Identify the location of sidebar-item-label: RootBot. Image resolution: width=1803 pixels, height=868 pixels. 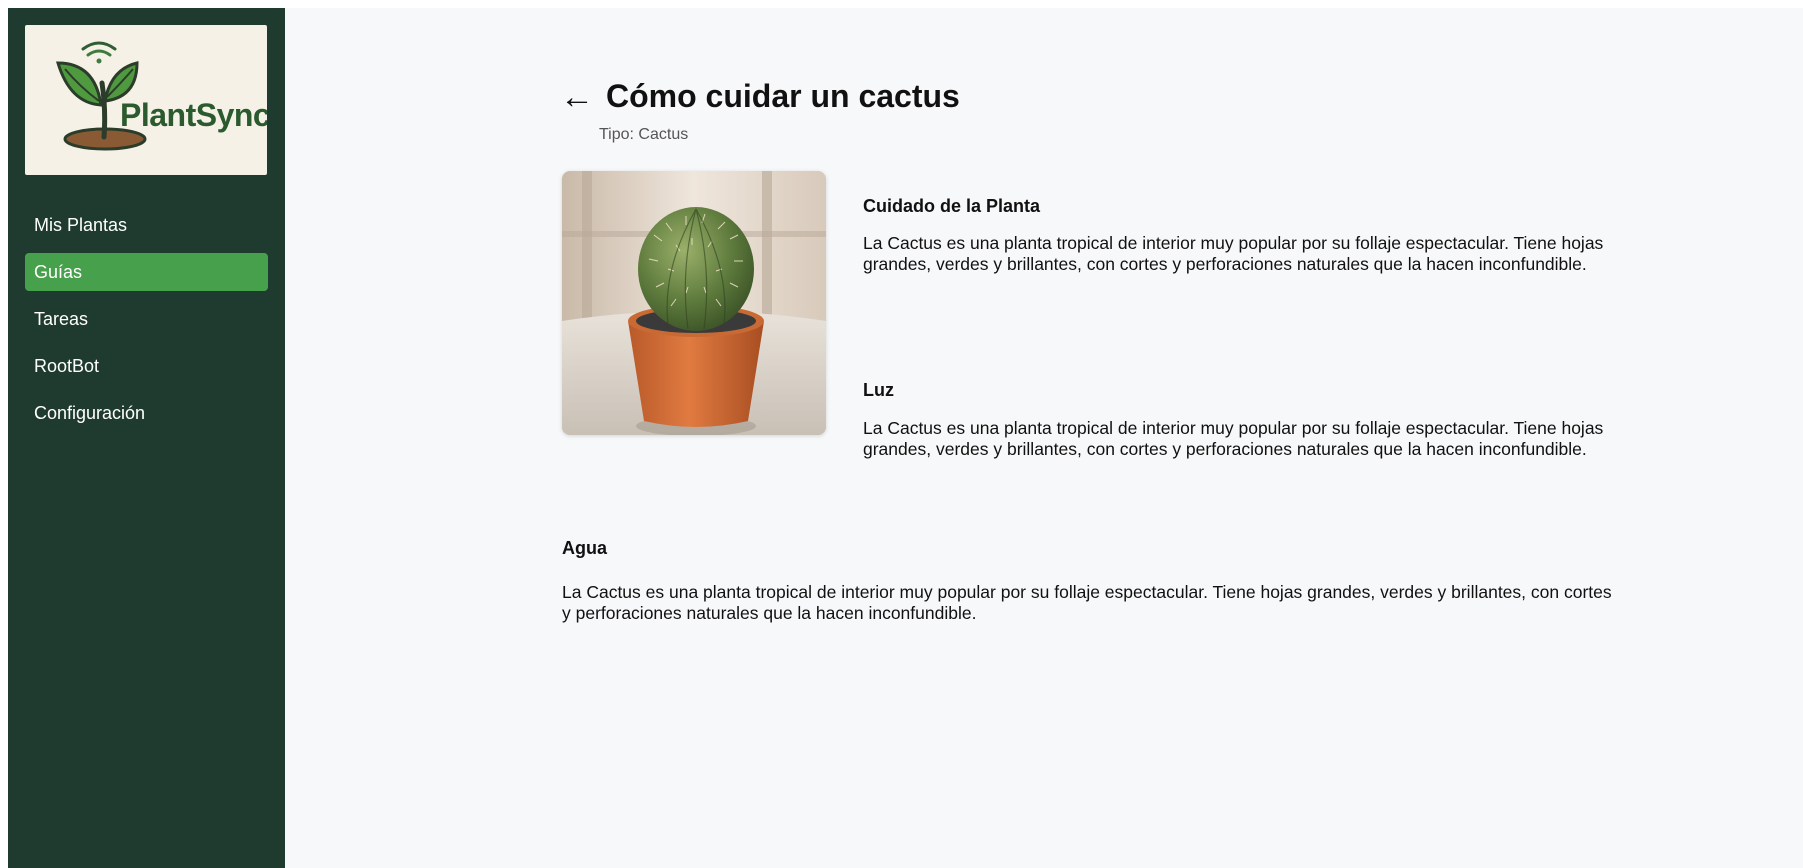
(67, 365).